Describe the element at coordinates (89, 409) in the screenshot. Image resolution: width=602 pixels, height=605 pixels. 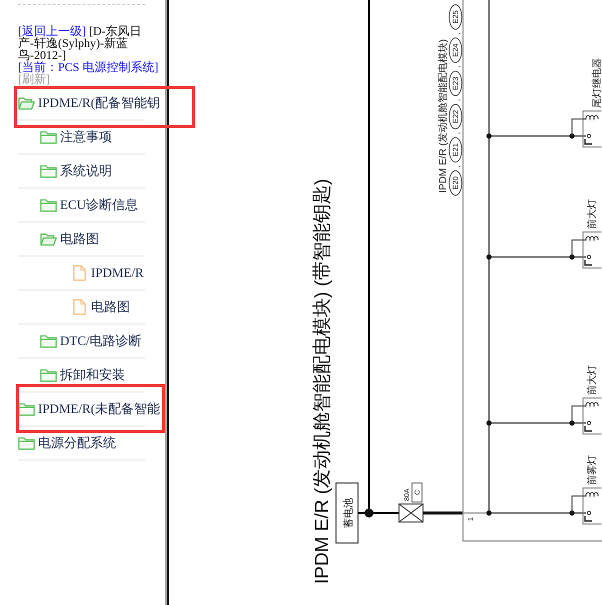
I see `tree-item: IPDME/R(未配备智能` at that location.